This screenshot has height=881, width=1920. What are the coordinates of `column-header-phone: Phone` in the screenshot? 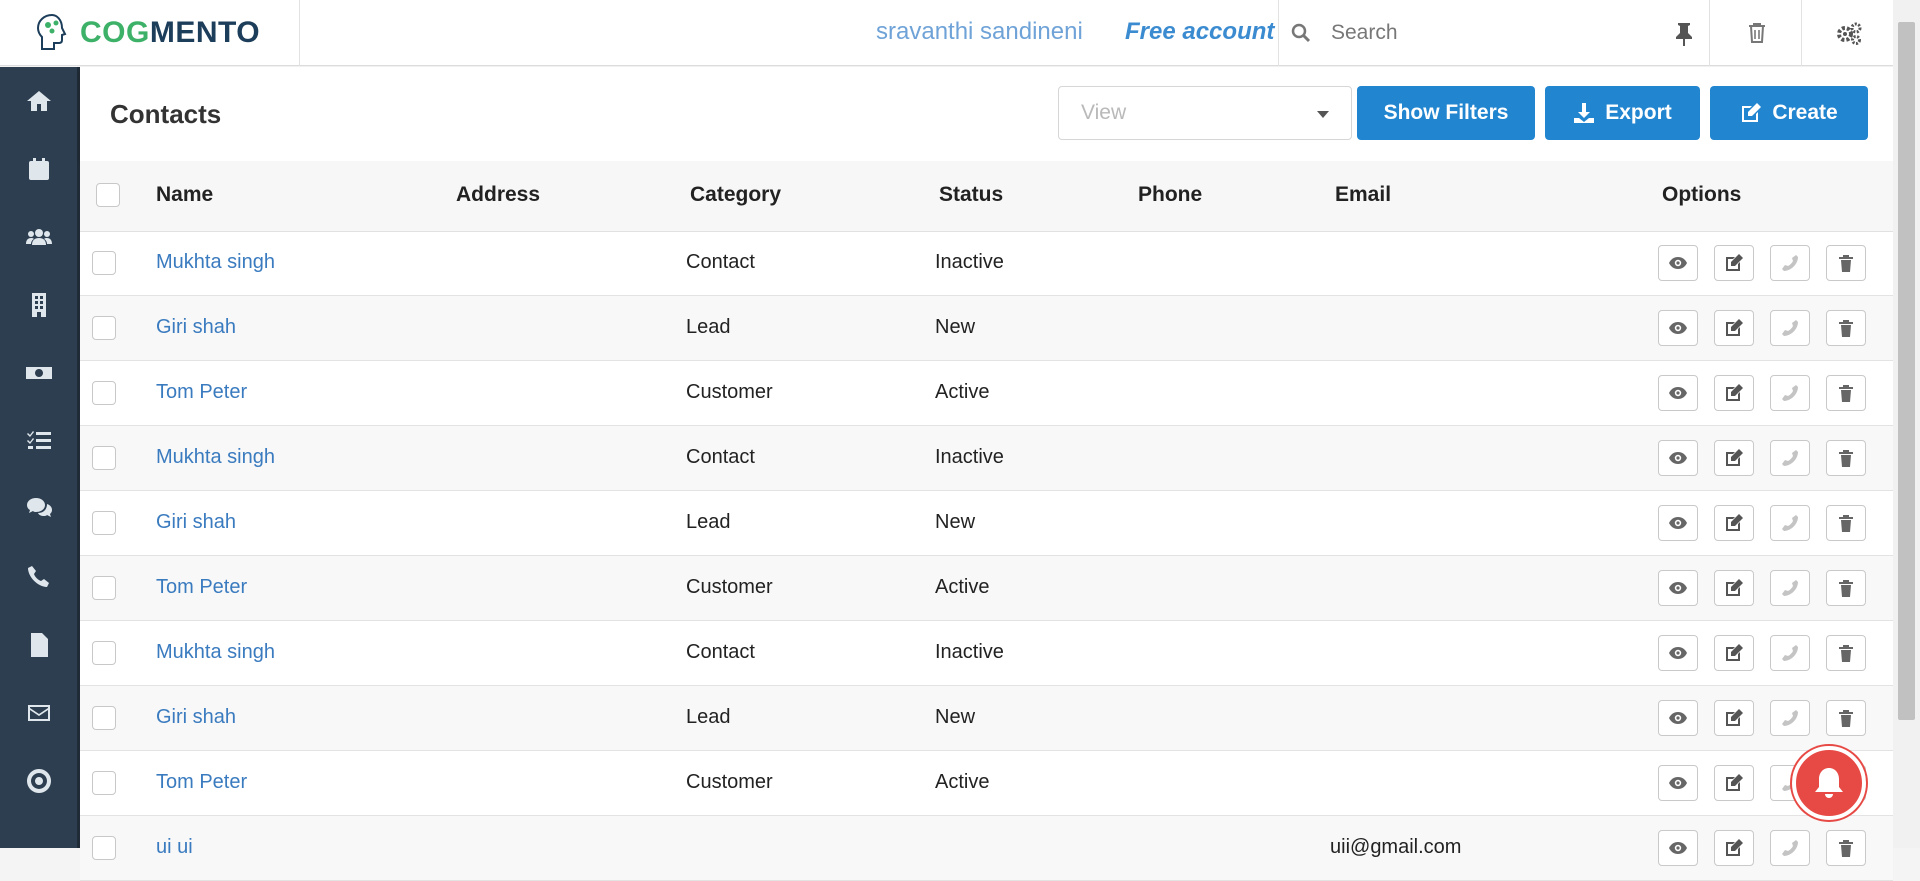 It's located at (1170, 195).